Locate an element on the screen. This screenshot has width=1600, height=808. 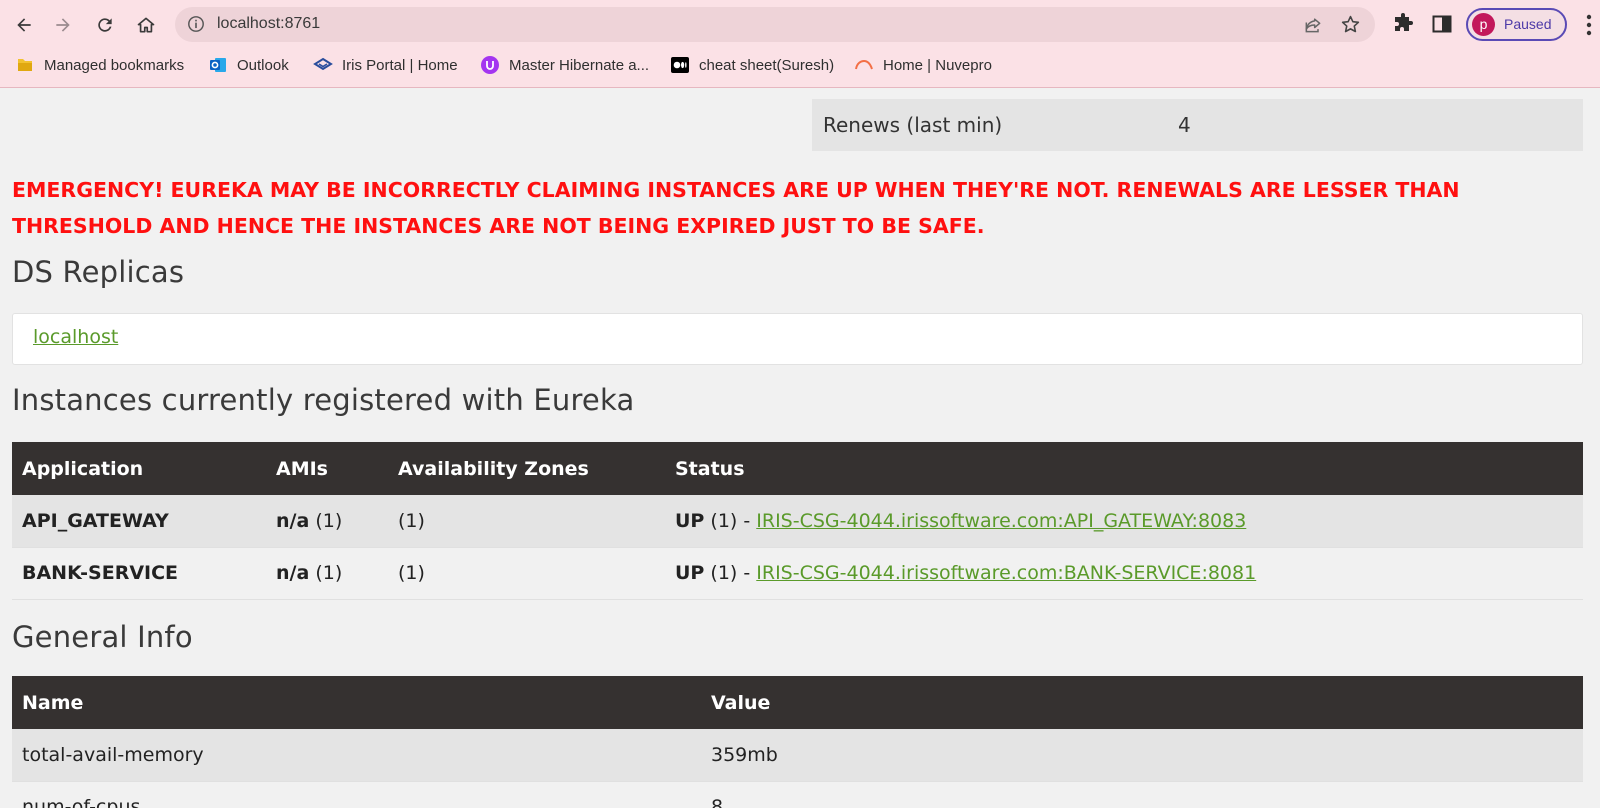
renews-value: 4 is located at coordinates (1184, 125).